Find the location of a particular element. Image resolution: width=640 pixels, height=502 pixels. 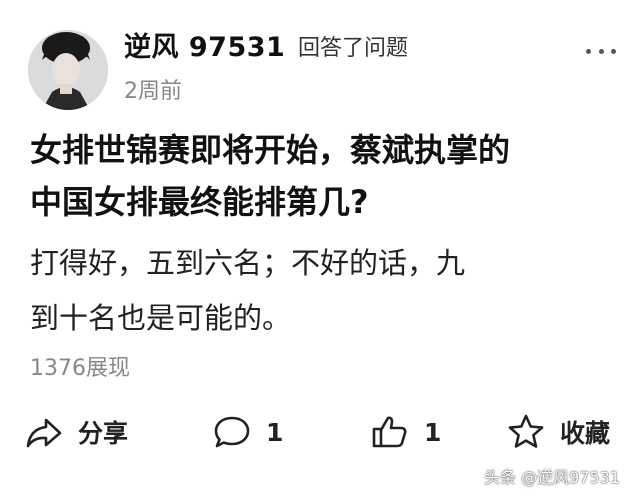

post-time: 2周前 is located at coordinates (153, 91).